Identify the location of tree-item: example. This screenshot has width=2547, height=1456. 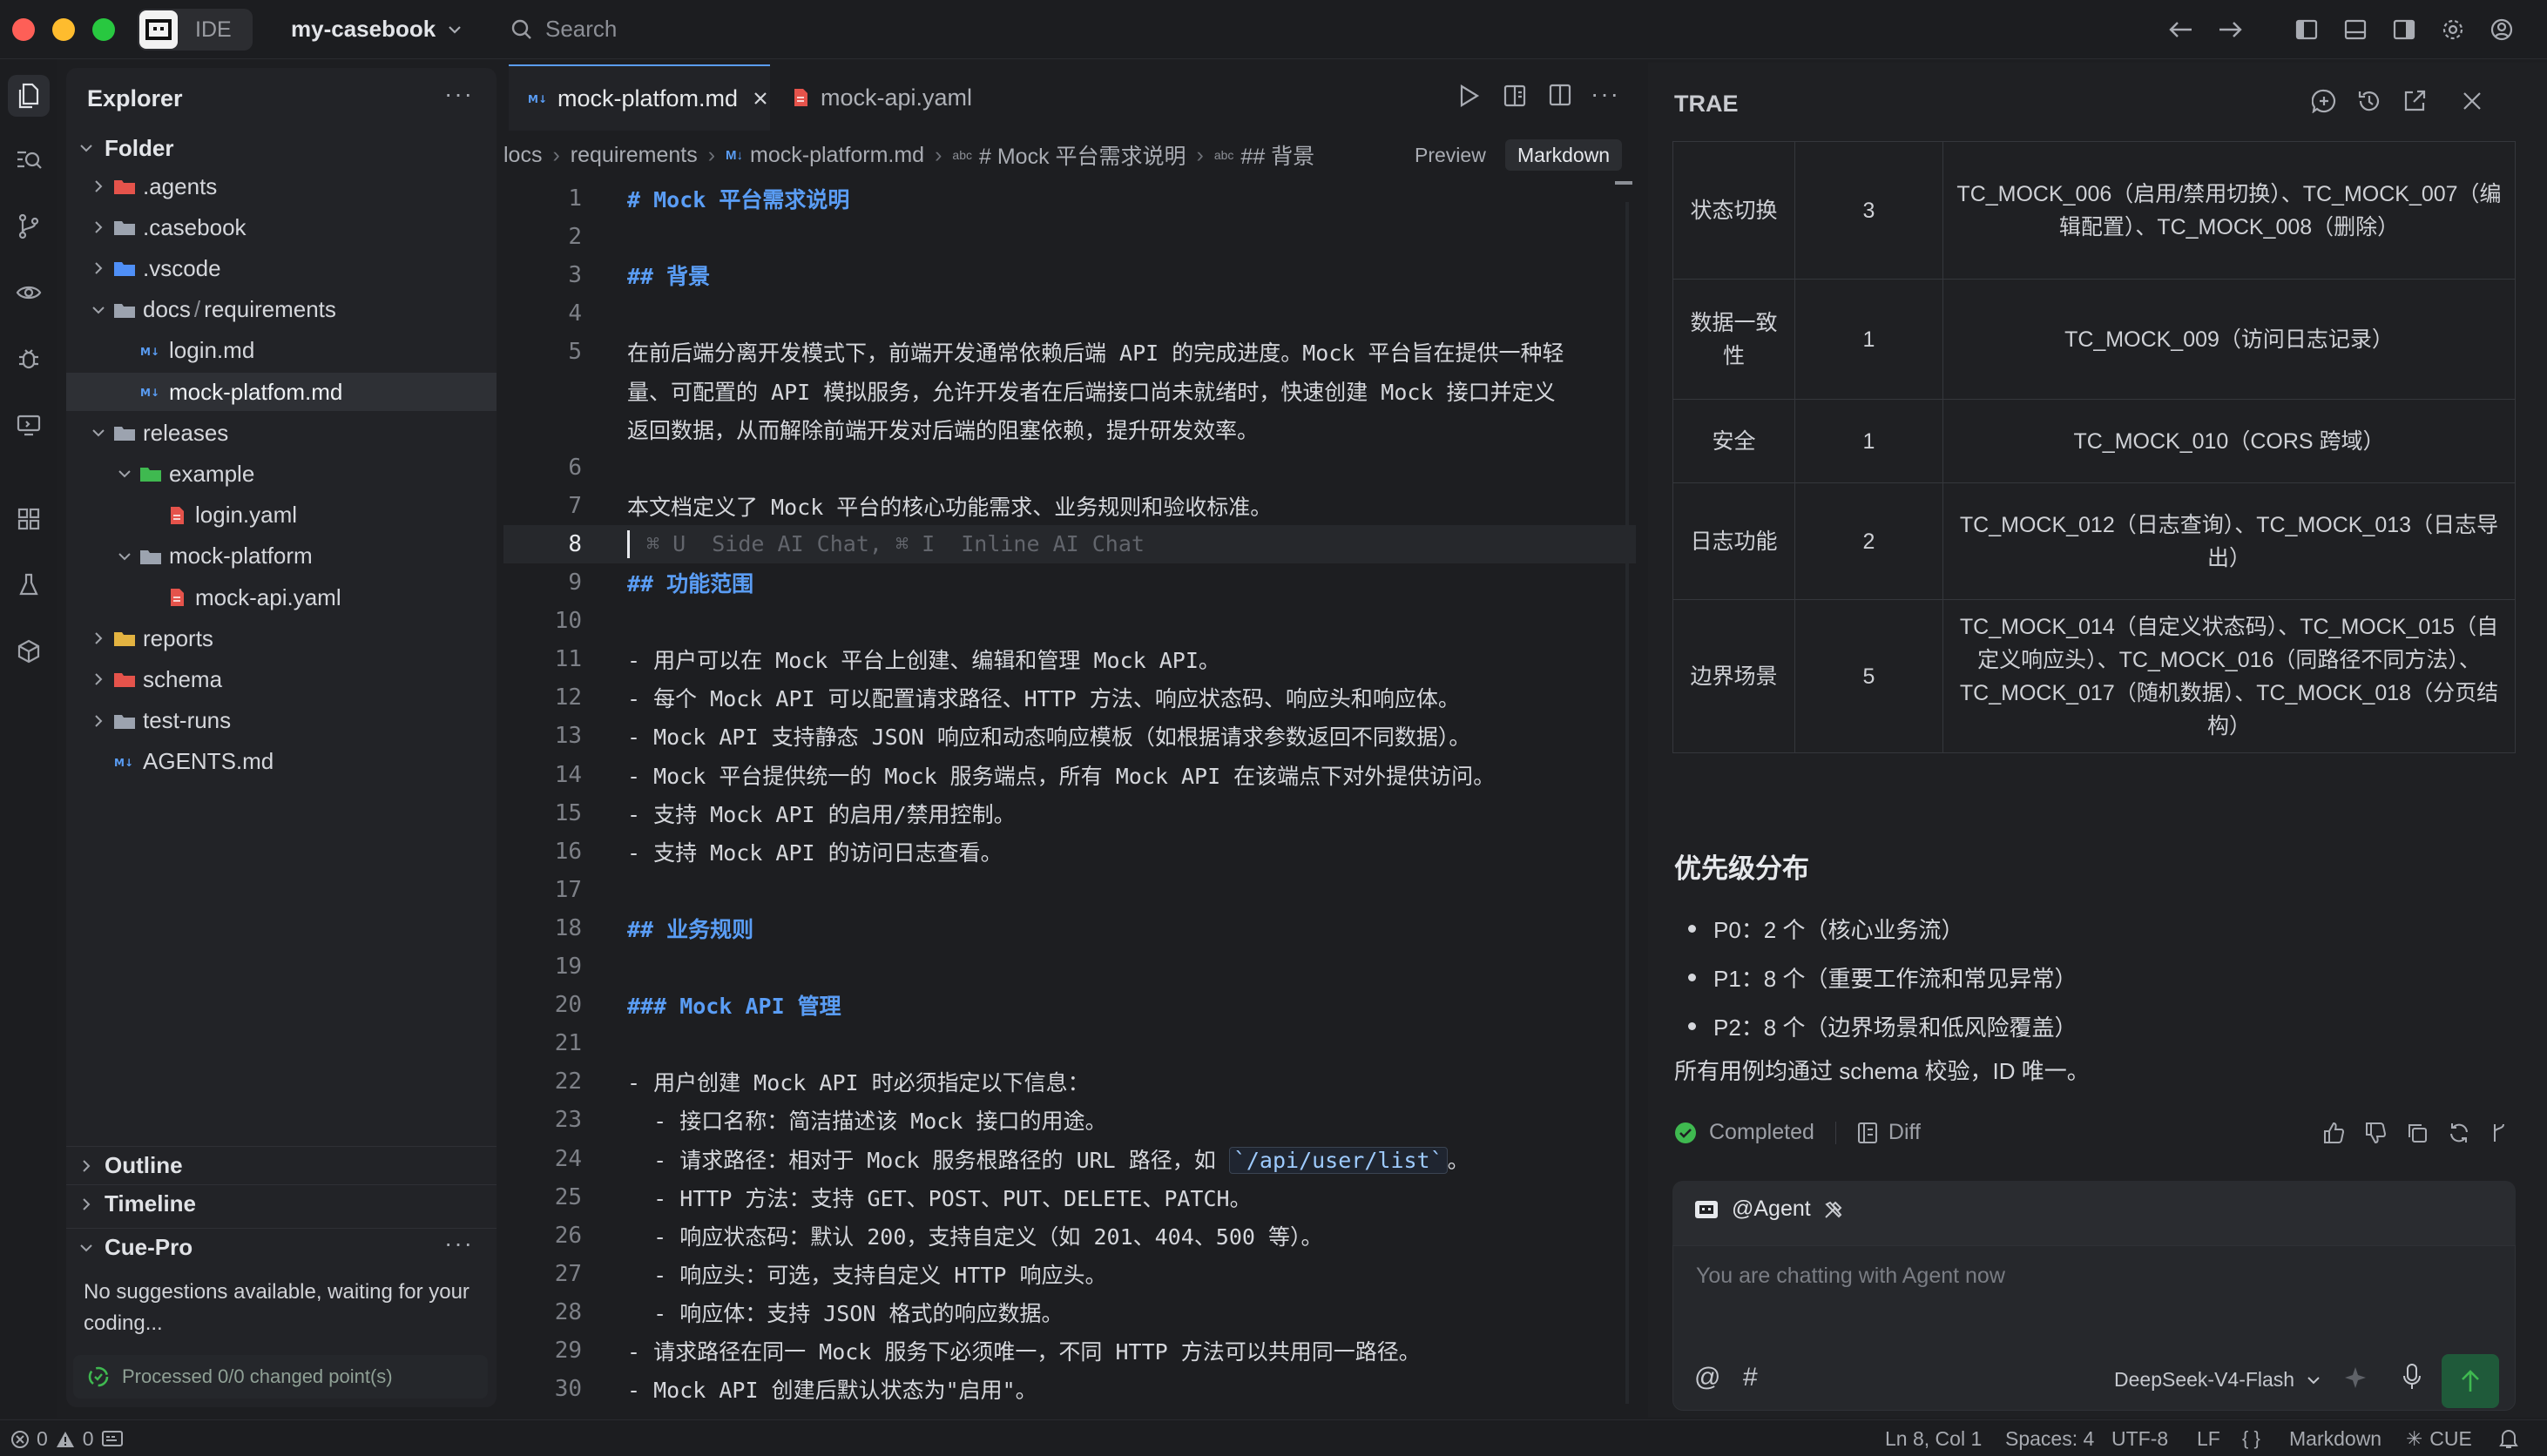
(281, 474).